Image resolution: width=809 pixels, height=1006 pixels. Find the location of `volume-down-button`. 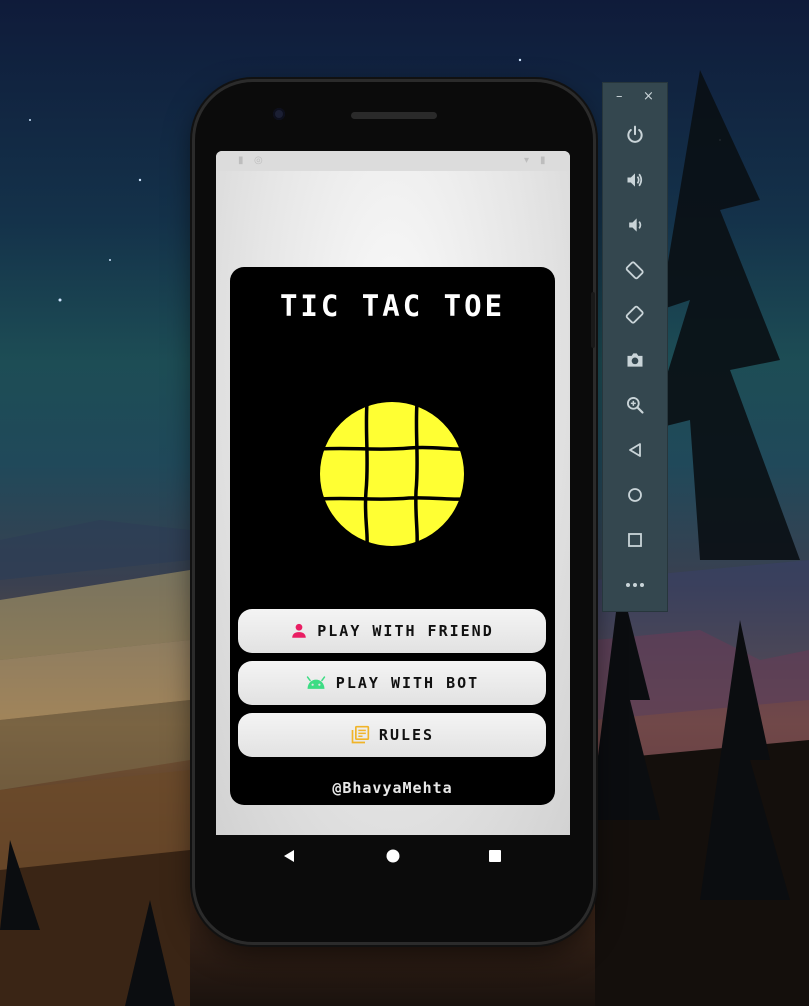

volume-down-button is located at coordinates (635, 225).